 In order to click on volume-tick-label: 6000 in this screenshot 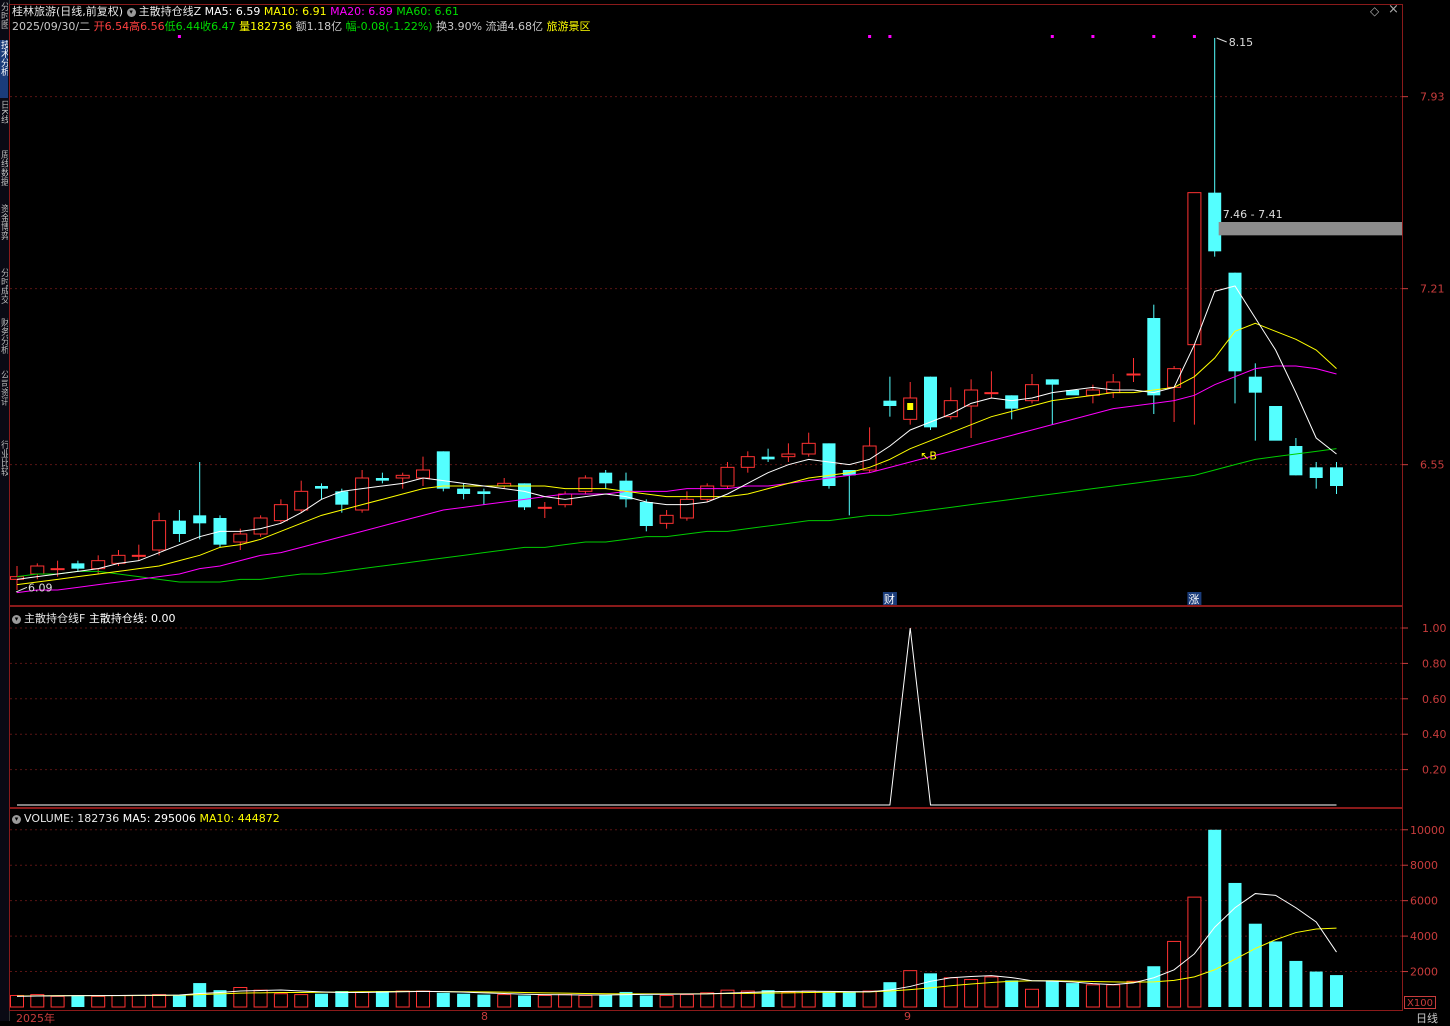, I will do `click(1424, 901)`.